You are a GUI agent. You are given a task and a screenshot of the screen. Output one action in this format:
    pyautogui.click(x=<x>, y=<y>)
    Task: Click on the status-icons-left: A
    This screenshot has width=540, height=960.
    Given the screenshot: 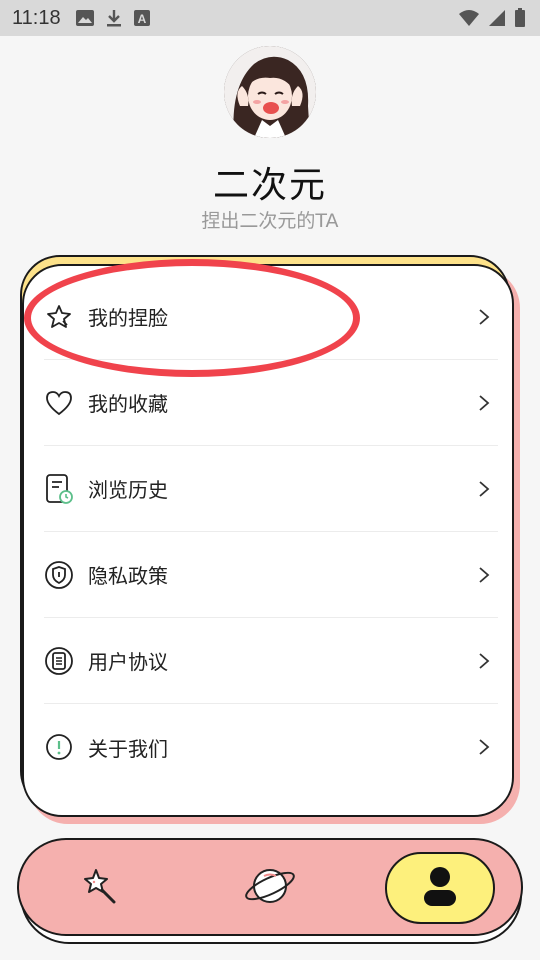 What is the action you would take?
    pyautogui.click(x=113, y=18)
    